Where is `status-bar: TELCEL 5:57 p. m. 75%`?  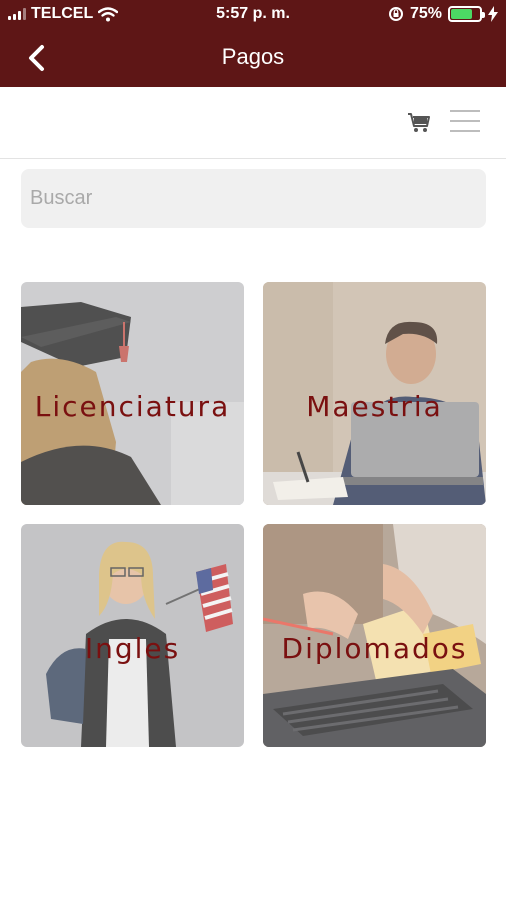
status-bar: TELCEL 5:57 p. m. 75% is located at coordinates (253, 15).